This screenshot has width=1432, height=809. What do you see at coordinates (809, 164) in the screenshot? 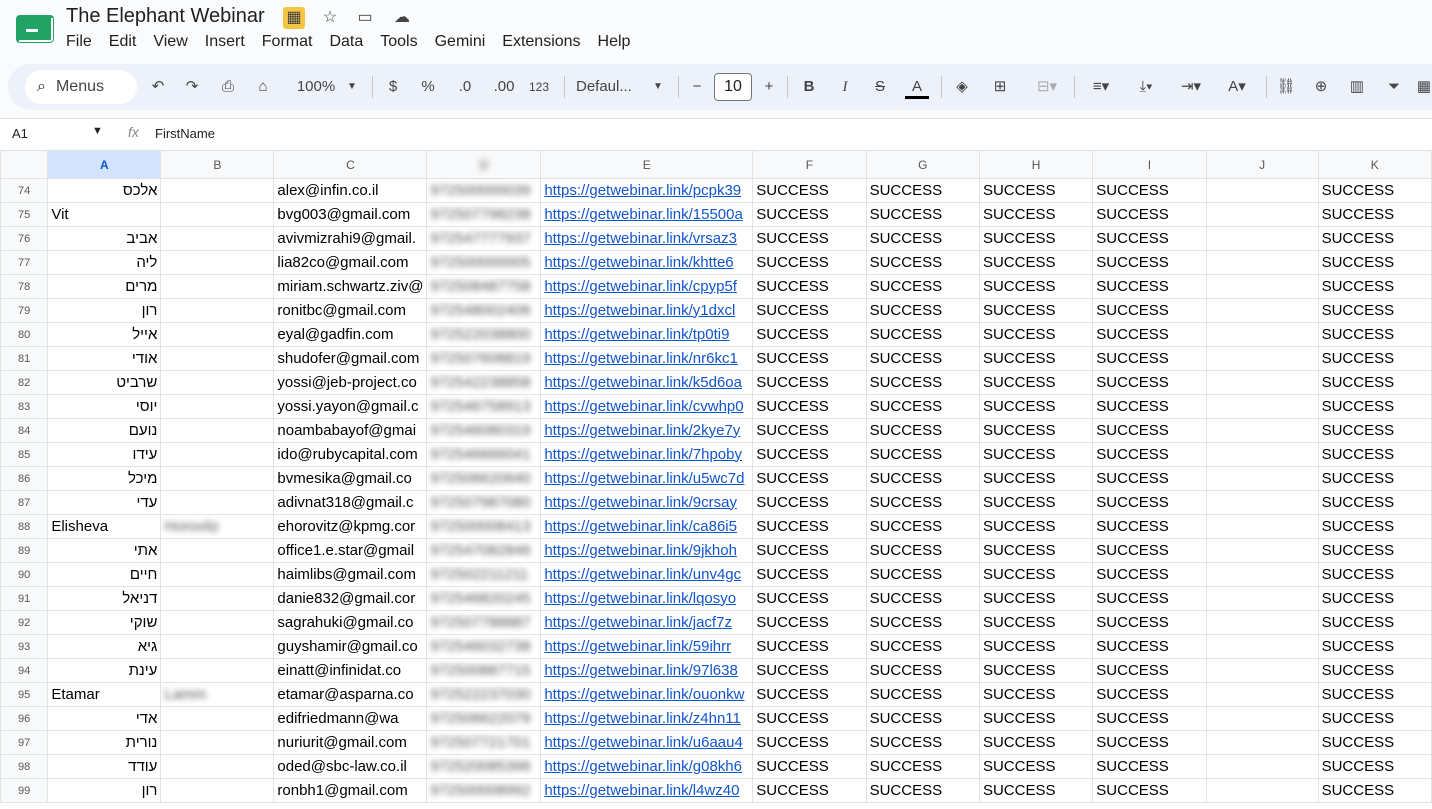
I see `column-header-f: F` at bounding box center [809, 164].